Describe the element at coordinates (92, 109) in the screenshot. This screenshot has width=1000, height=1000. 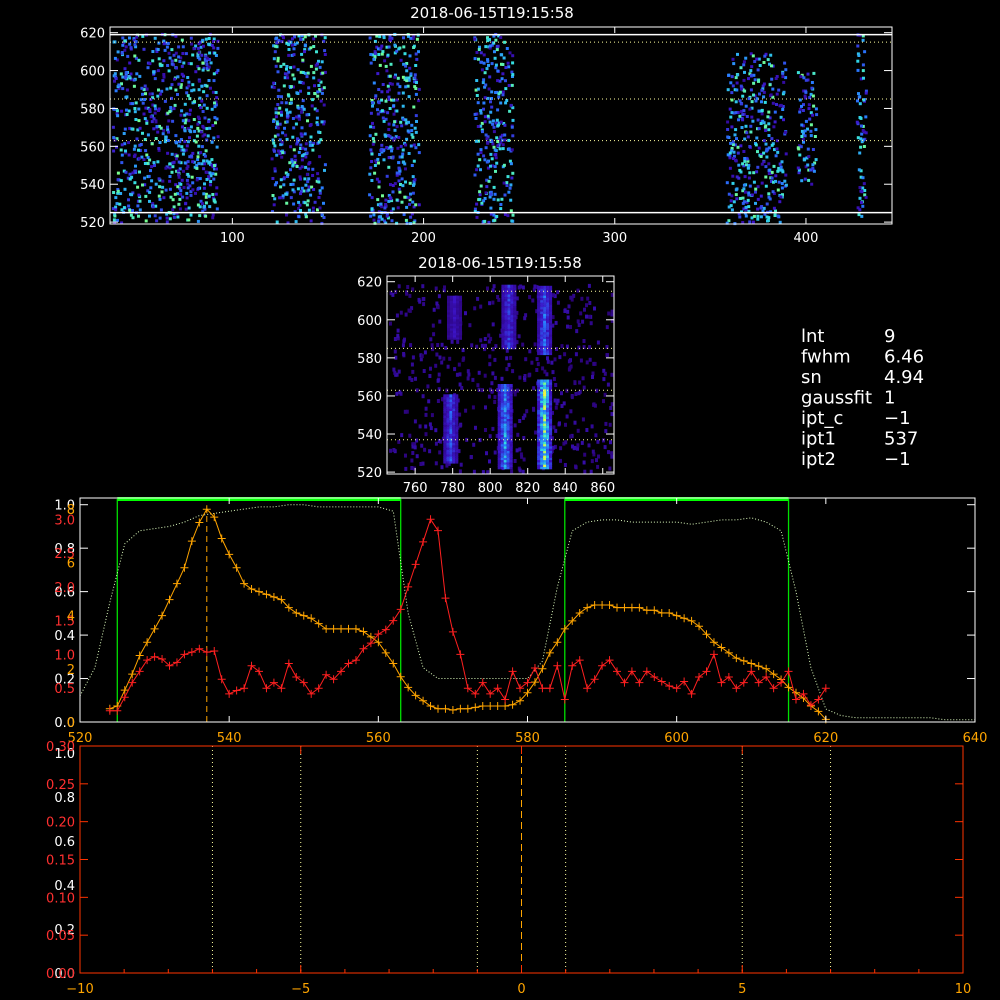
I see `y-tick-label: 580` at that location.